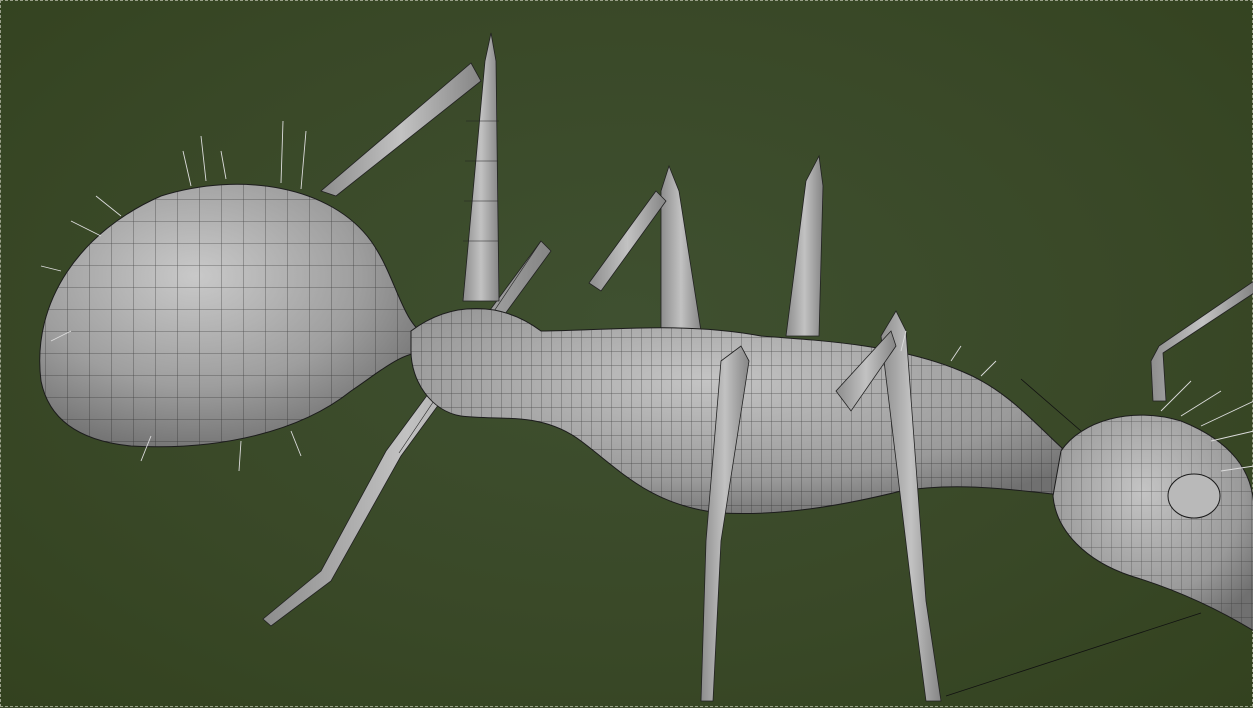 The width and height of the screenshot is (1253, 708). I want to click on ant-head, so click(1152, 456).